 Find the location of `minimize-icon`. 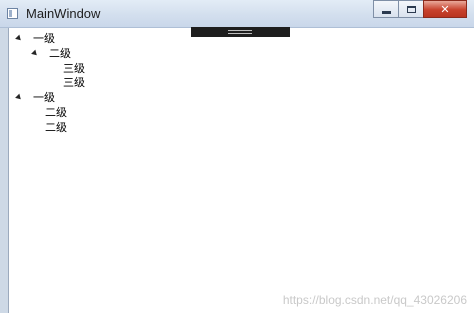

minimize-icon is located at coordinates (386, 12).